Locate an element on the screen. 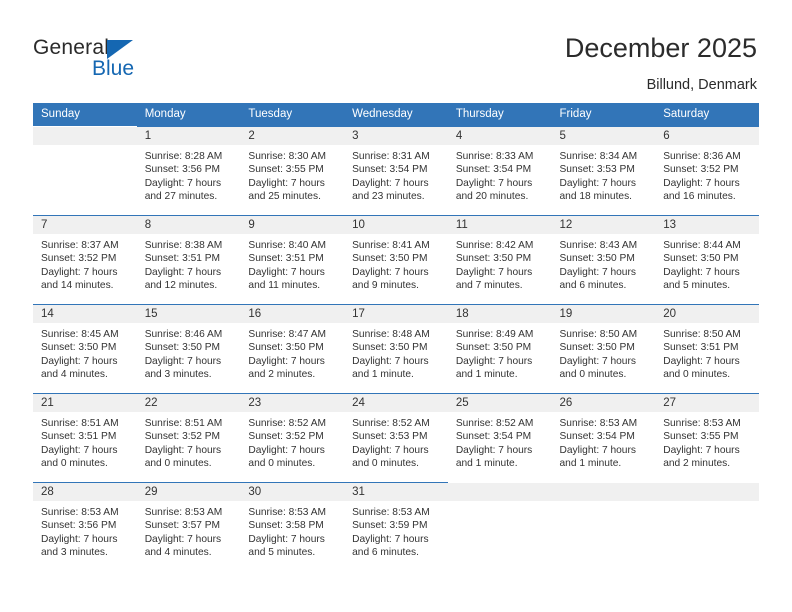 The image size is (792, 612). sunrise-text: Sunrise: 8:48 AM is located at coordinates (391, 334).